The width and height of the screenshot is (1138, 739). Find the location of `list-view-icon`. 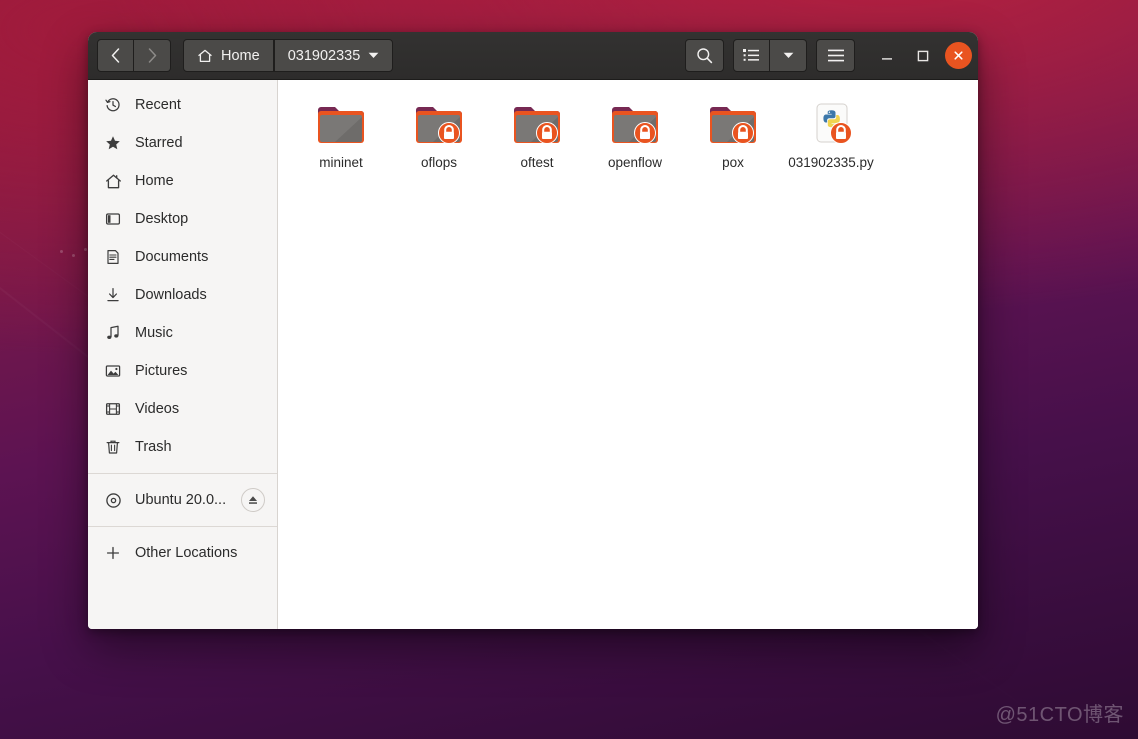

list-view-icon is located at coordinates (751, 55).